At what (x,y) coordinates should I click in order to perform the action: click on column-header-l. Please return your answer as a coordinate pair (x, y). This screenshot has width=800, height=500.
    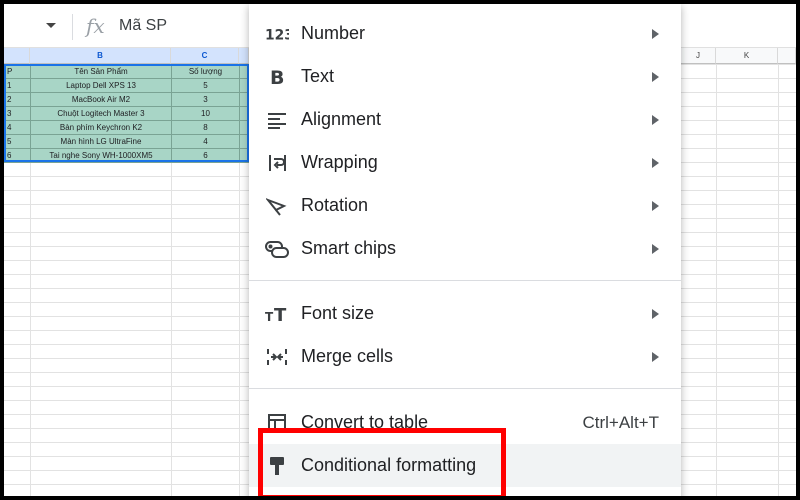
    Looking at the image, I should click on (787, 56).